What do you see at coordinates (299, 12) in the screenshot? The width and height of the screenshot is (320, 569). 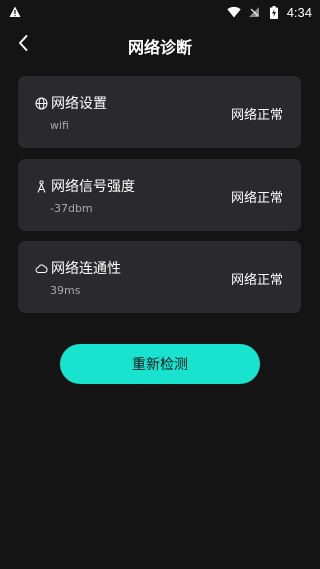 I see `status-time: 4:34` at bounding box center [299, 12].